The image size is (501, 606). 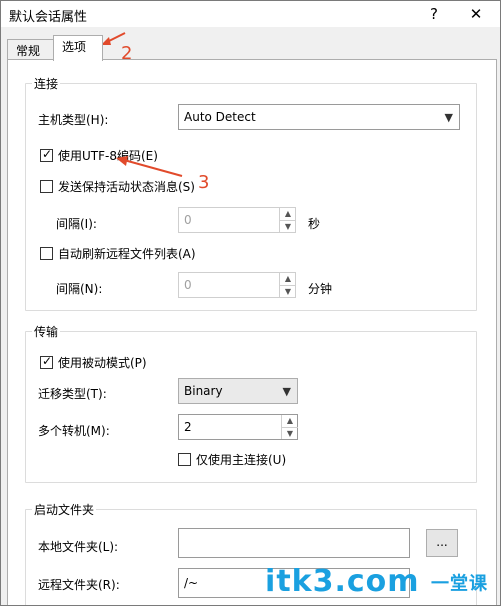 I want to click on utf8-checkbox: ✓, so click(x=46, y=154).